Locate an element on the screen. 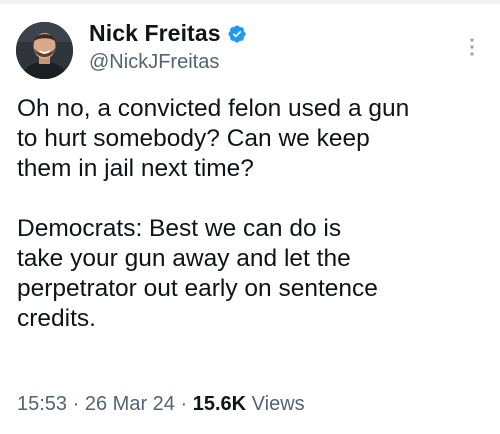 This screenshot has height=434, width=500. tweet-meta: 15:53 · 26 Mar 24 · 15.6K Views is located at coordinates (161, 404).